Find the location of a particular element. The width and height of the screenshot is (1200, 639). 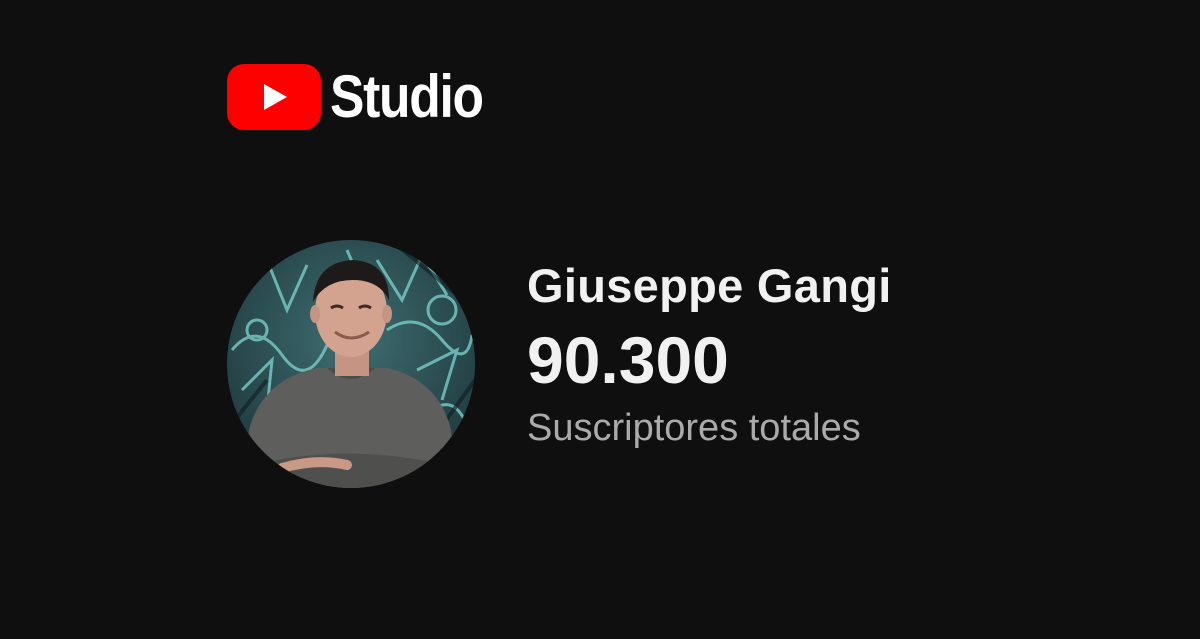

youtube-studio-logo: Studio is located at coordinates (367, 97).